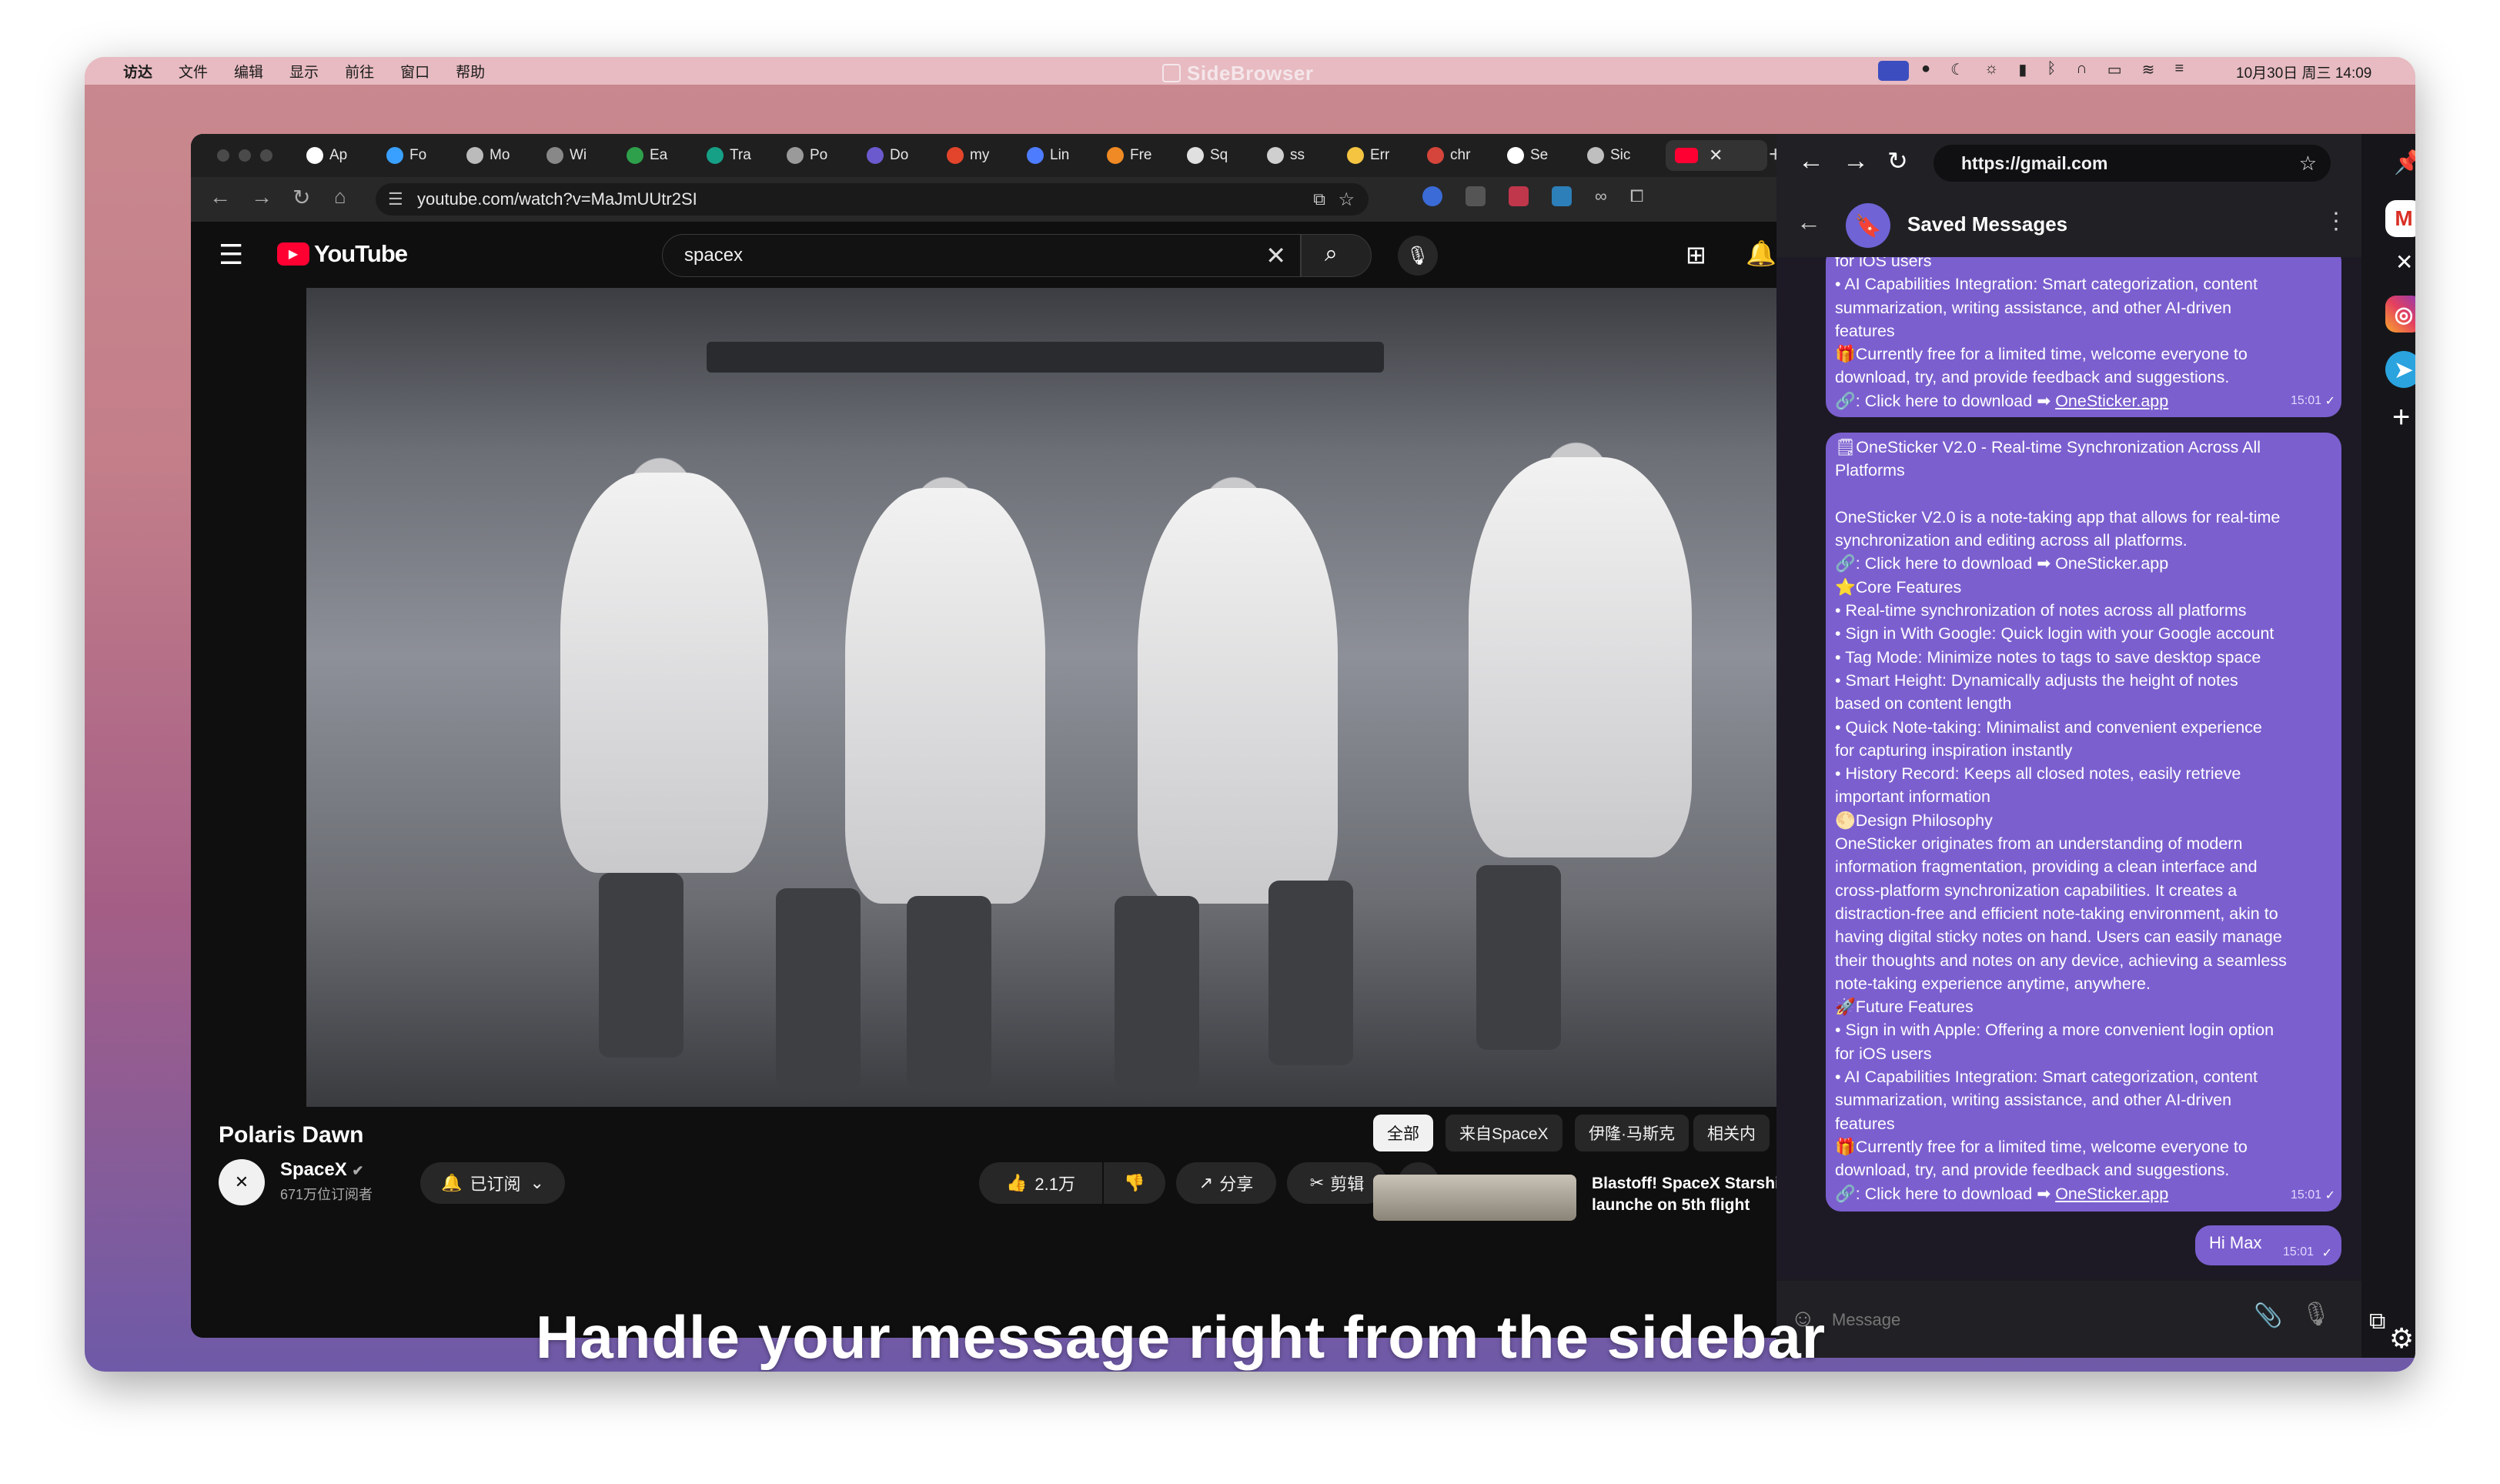 The height and width of the screenshot is (1484, 2500). I want to click on volume-icon: ▮, so click(2022, 70).